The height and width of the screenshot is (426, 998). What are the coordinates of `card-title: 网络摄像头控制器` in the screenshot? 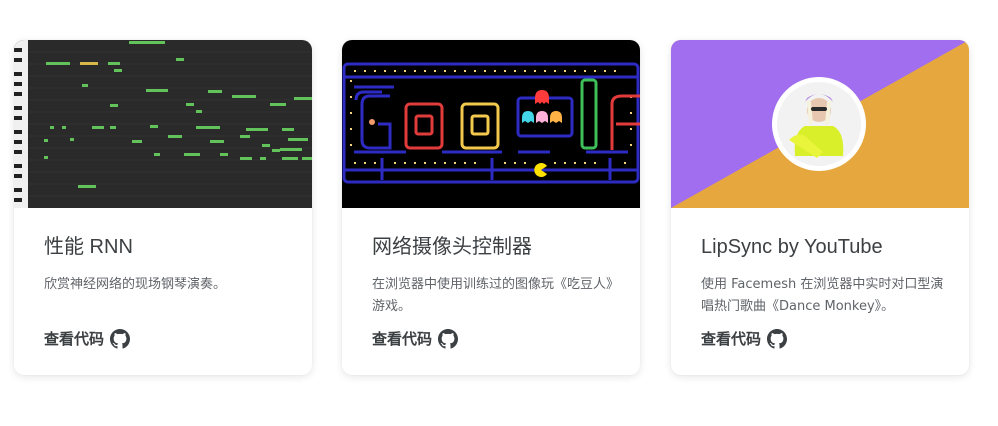 It's located at (452, 247).